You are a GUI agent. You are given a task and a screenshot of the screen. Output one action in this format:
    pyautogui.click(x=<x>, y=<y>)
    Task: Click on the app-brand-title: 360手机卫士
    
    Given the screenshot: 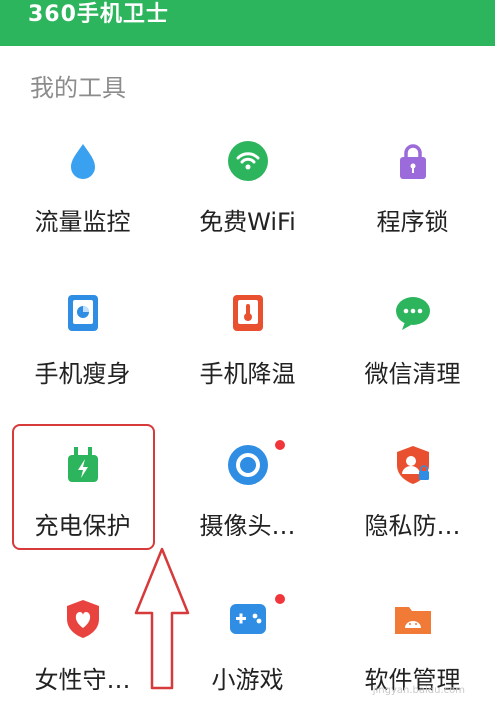 What is the action you would take?
    pyautogui.click(x=98, y=14)
    